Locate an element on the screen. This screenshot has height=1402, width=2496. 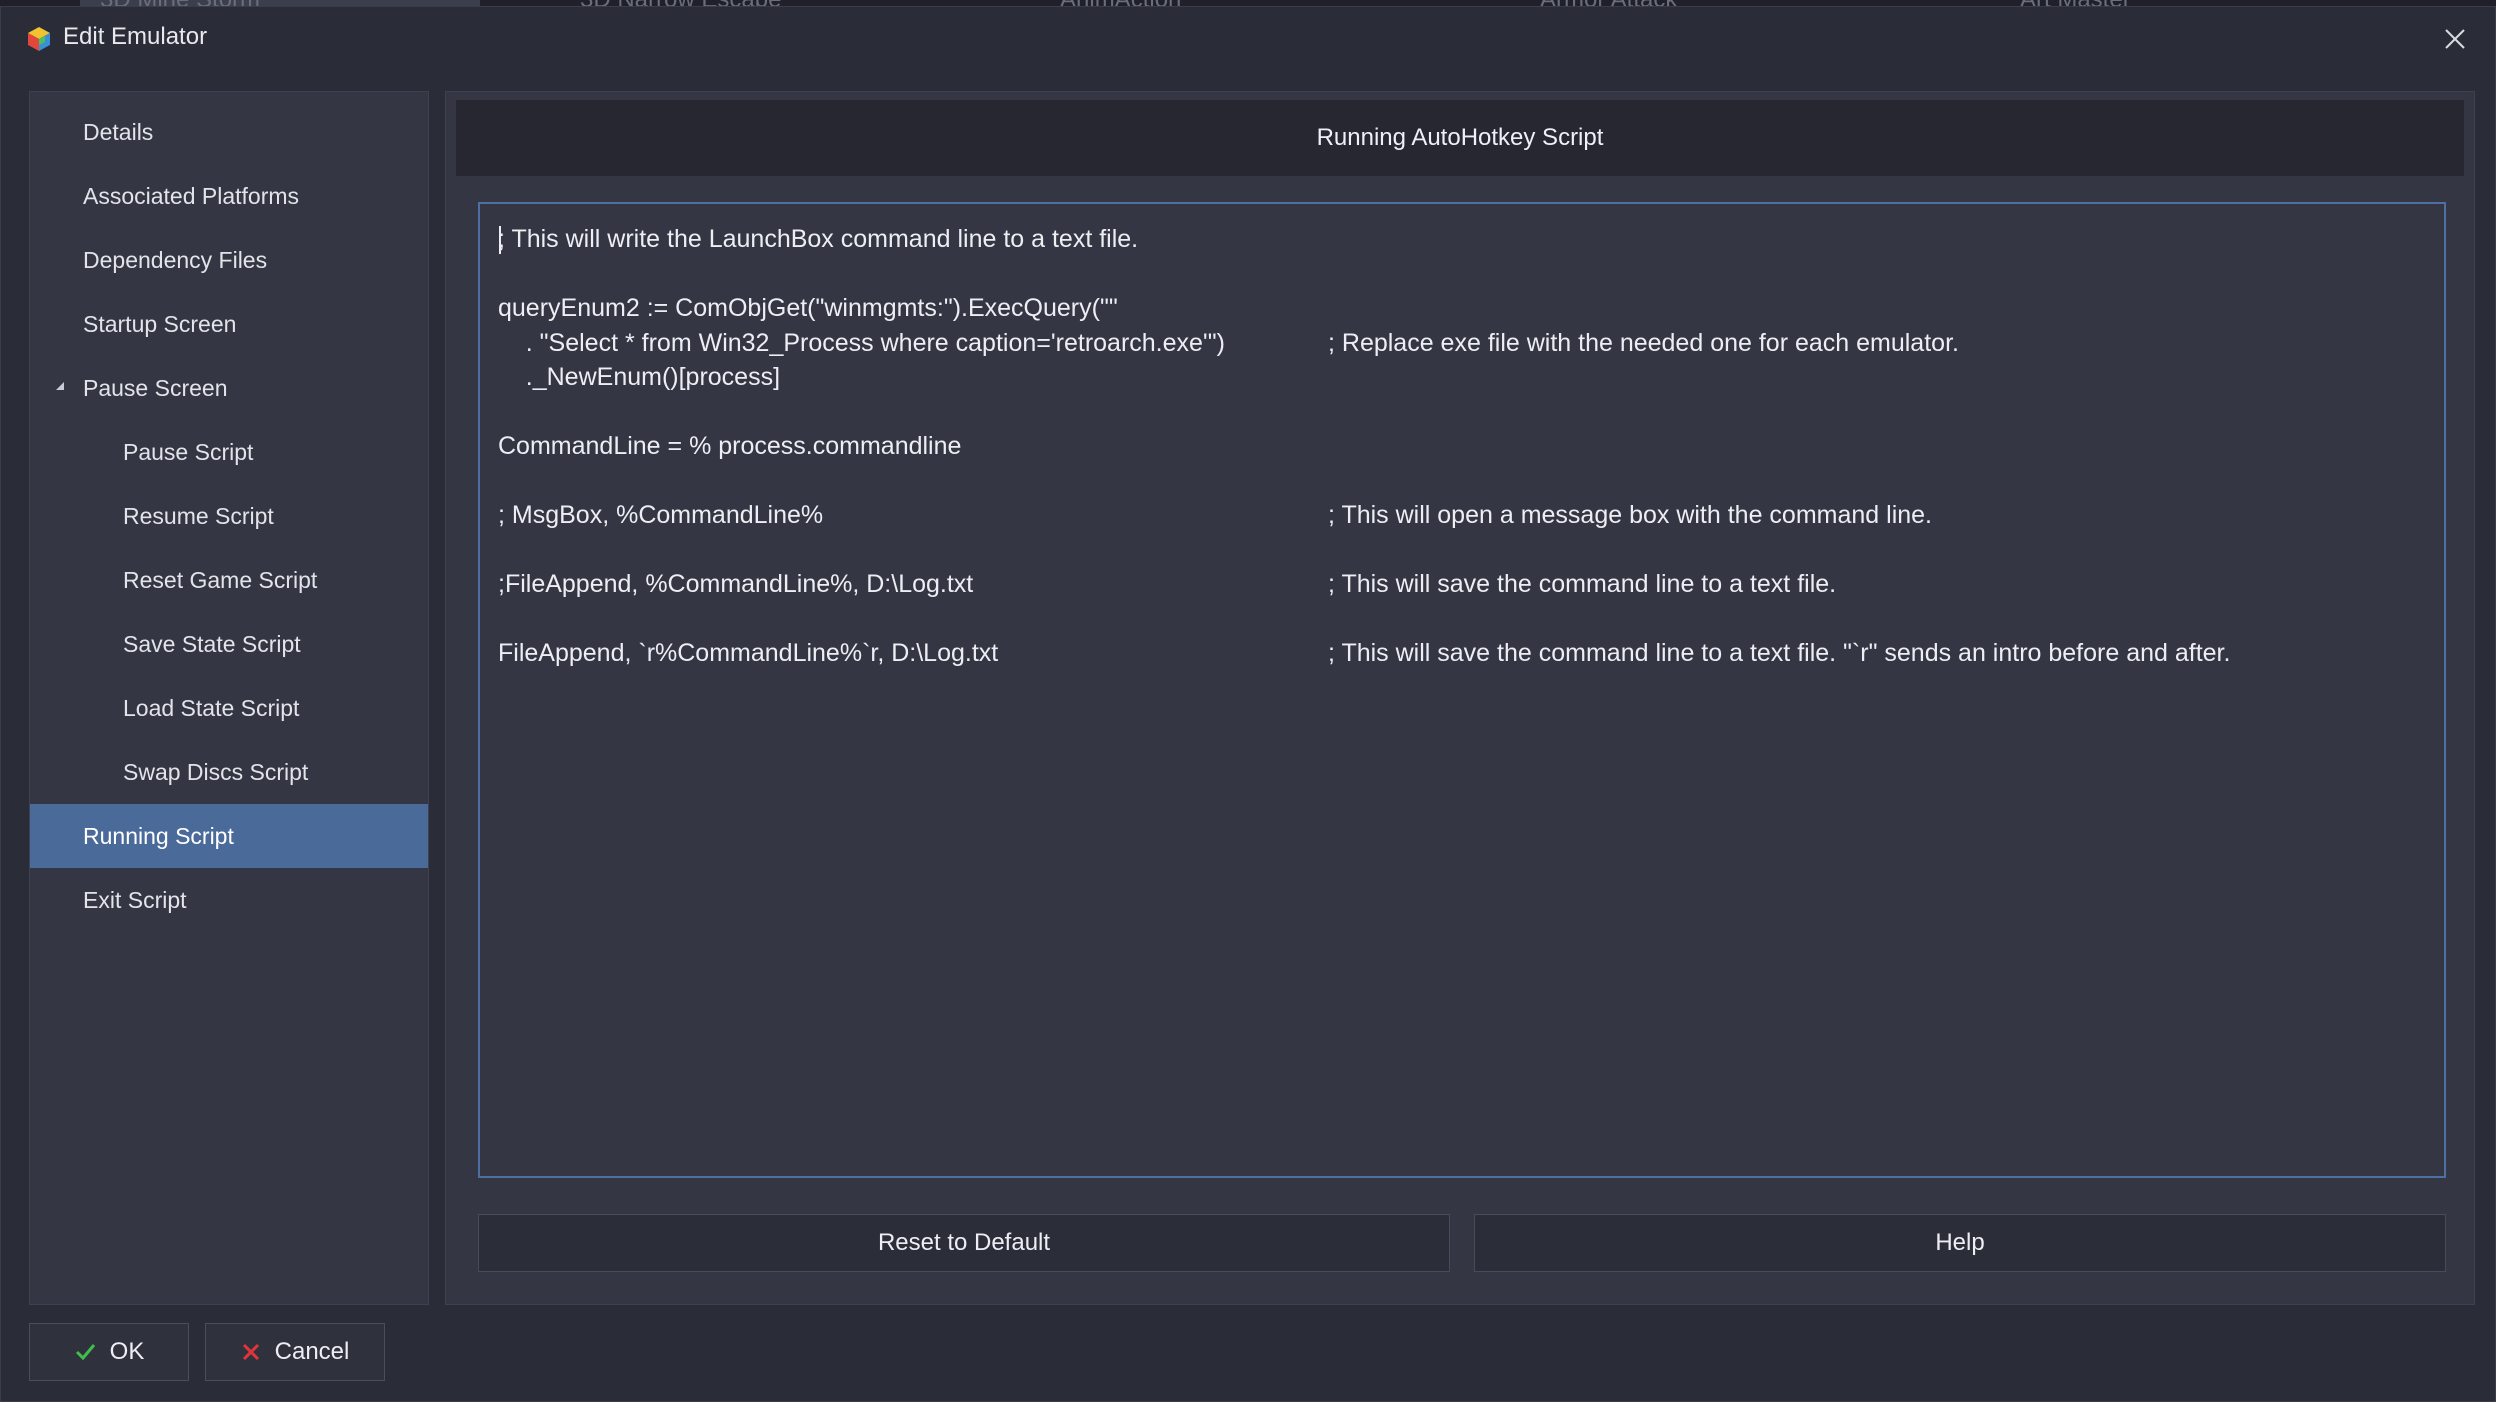
cancel-button: Cancel is located at coordinates (295, 1352).